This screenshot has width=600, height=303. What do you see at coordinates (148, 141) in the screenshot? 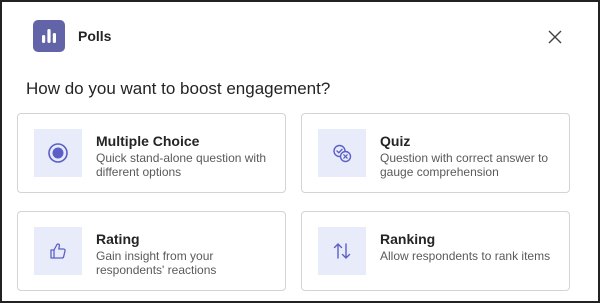
I see `option-title: Multiple Choice` at bounding box center [148, 141].